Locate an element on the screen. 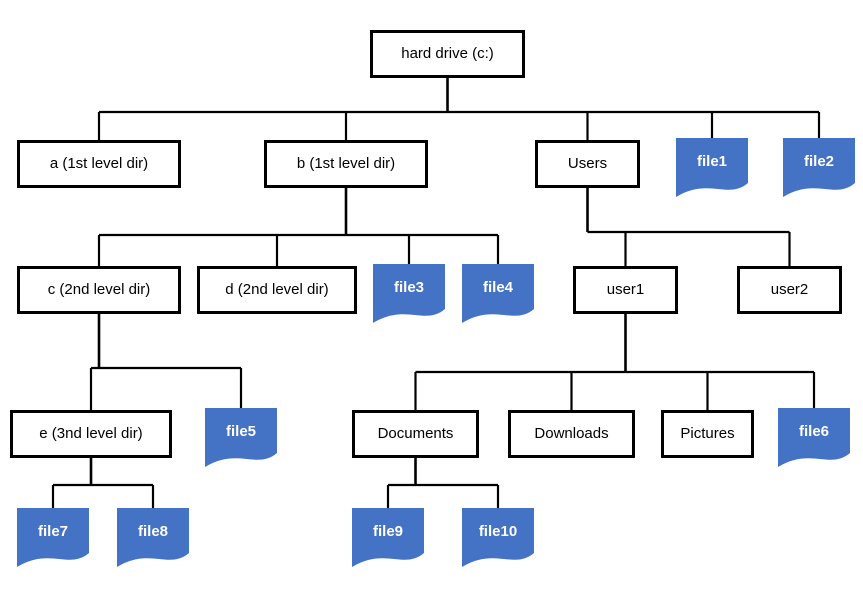 This screenshot has height=601, width=863. folder-node-users: Users is located at coordinates (587, 164).